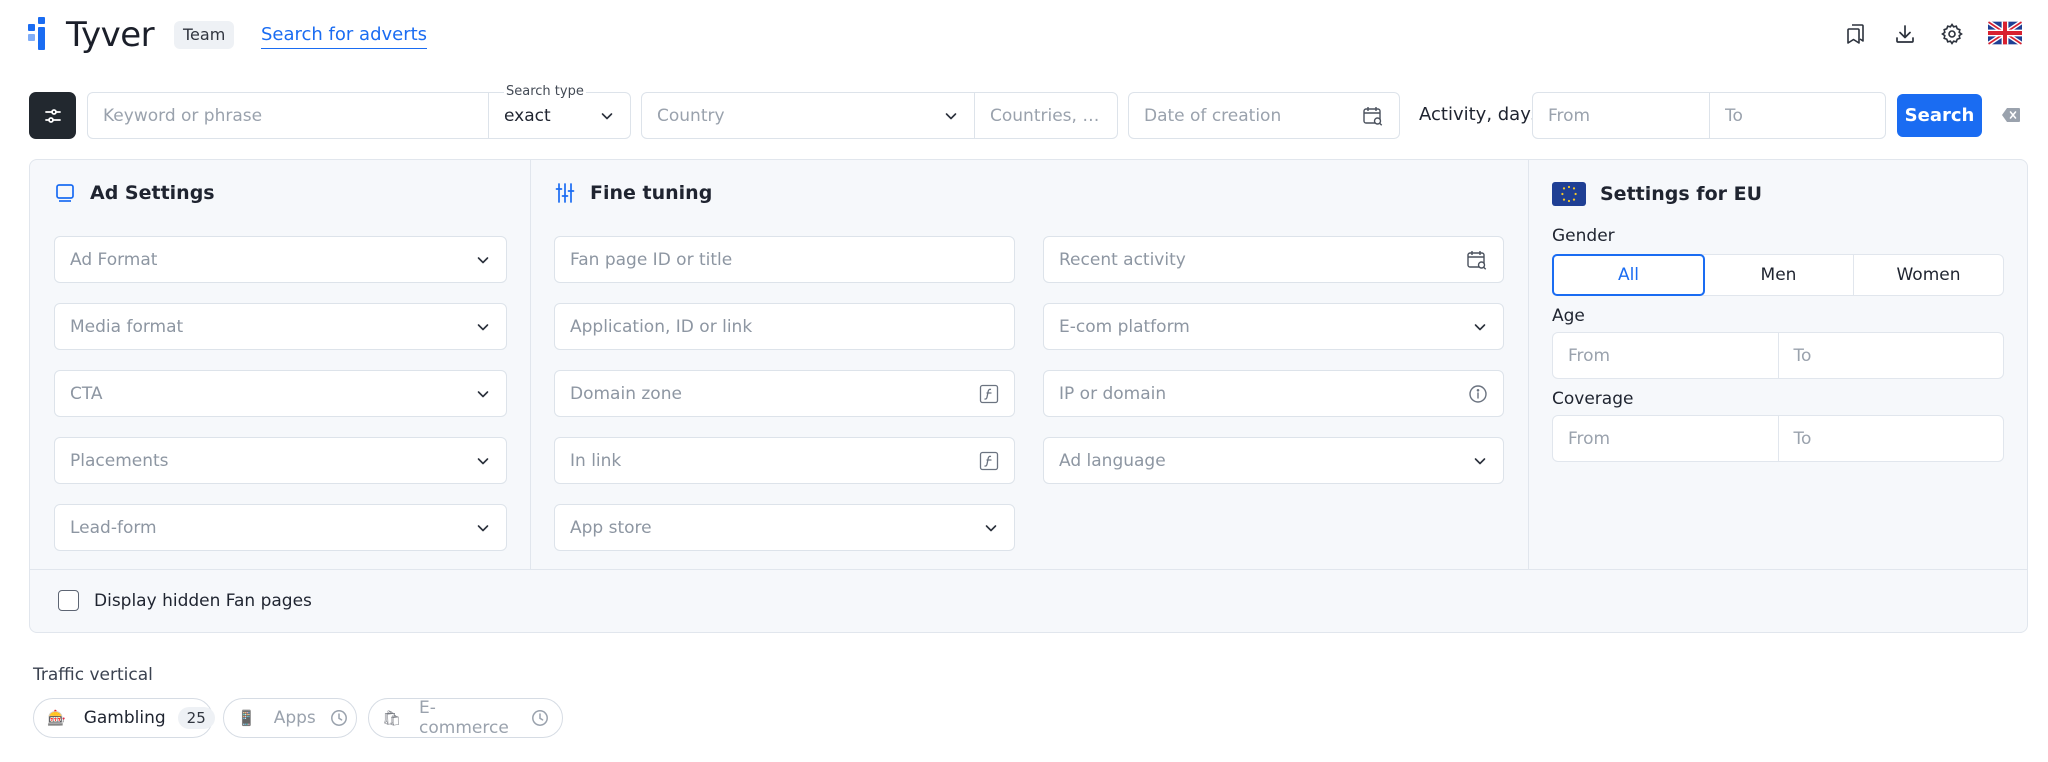 Image resolution: width=2048 pixels, height=762 pixels. What do you see at coordinates (1666, 438) in the screenshot?
I see `coverage-from-input: From` at bounding box center [1666, 438].